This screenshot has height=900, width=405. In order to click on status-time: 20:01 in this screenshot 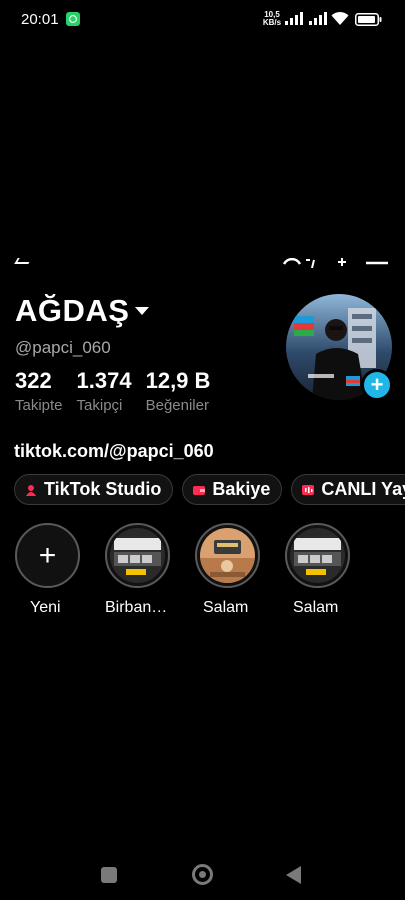, I will do `click(40, 19)`.